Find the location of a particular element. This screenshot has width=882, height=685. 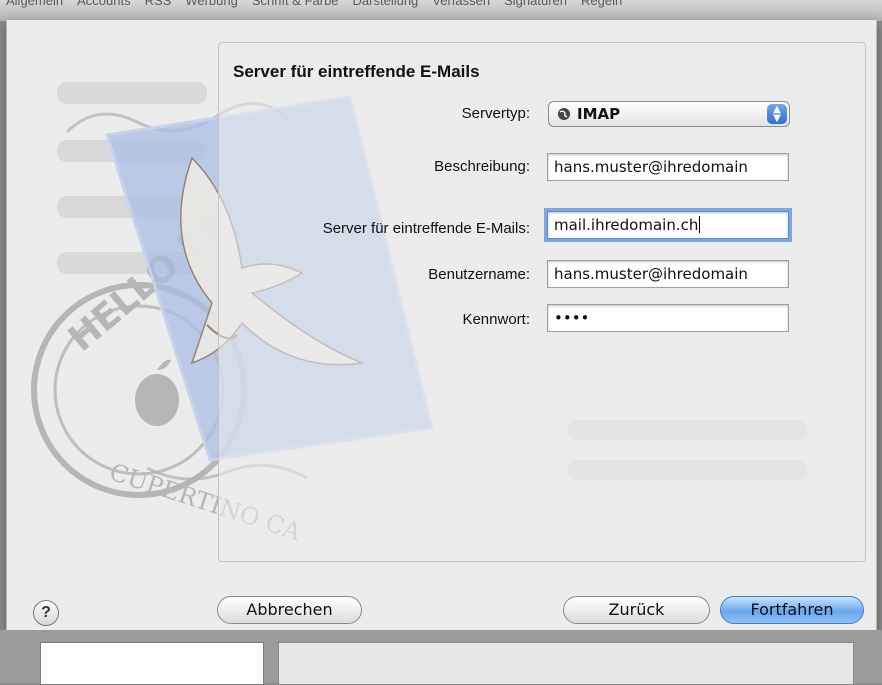

incoming-server-field: mail.ihredomain.ch is located at coordinates (668, 225).